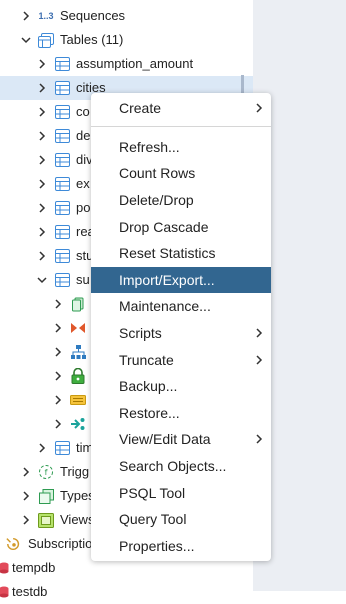  Describe the element at coordinates (181, 126) in the screenshot. I see `menu-separator` at that location.